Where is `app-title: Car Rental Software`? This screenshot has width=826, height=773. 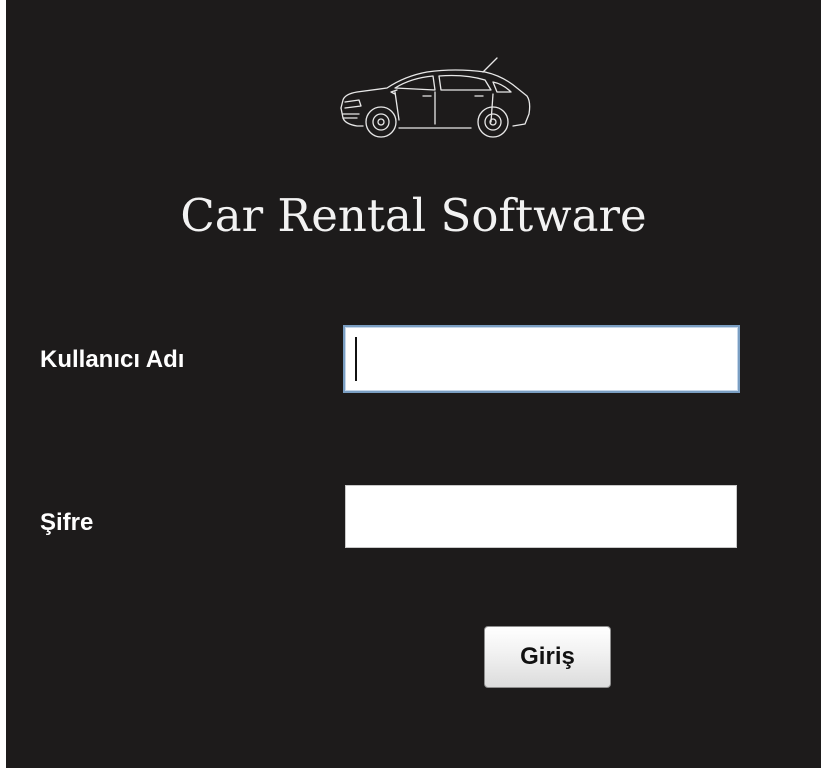
app-title: Car Rental Software is located at coordinates (413, 215).